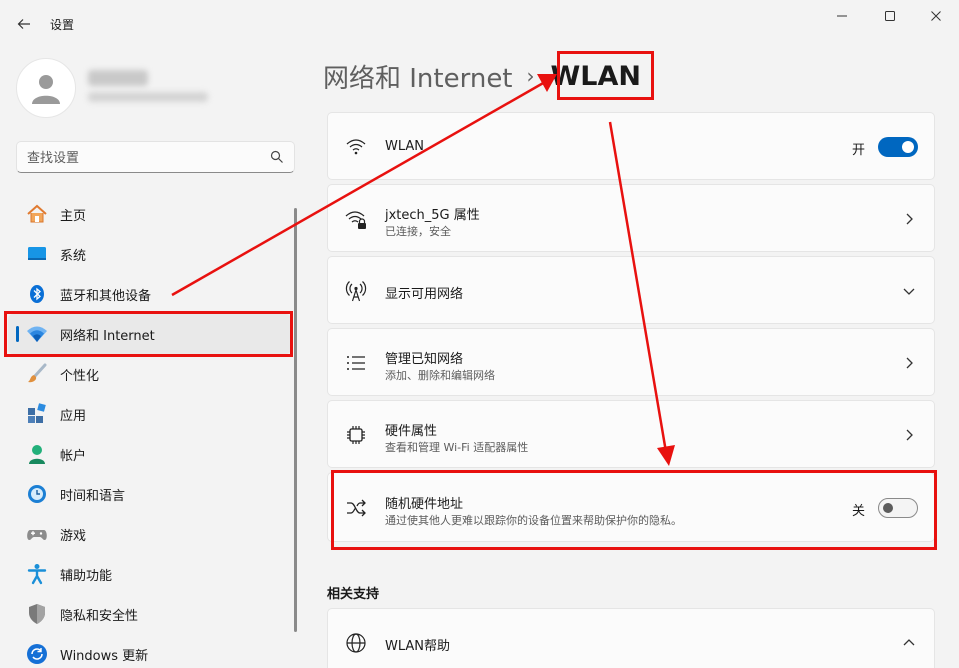  I want to click on search-input, so click(147, 158).